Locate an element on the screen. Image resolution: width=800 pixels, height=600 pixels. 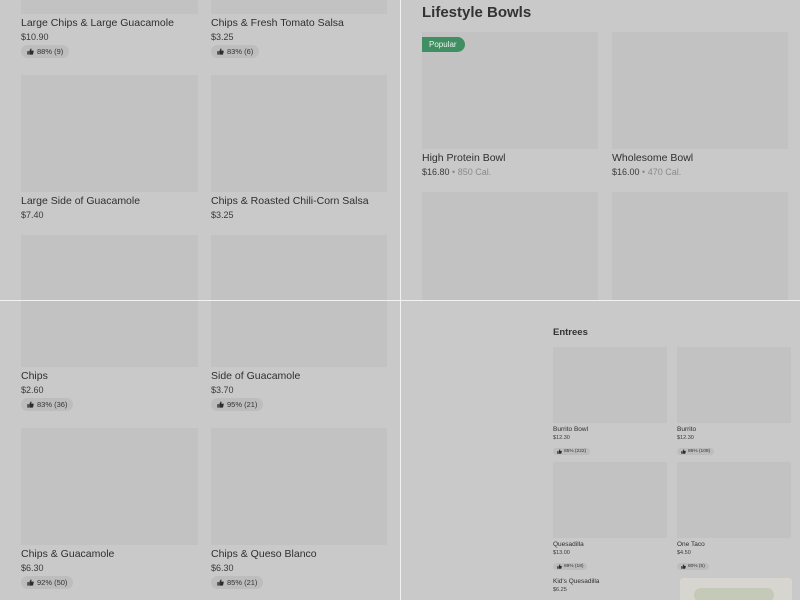
item-name: Chips is located at coordinates (34, 376).